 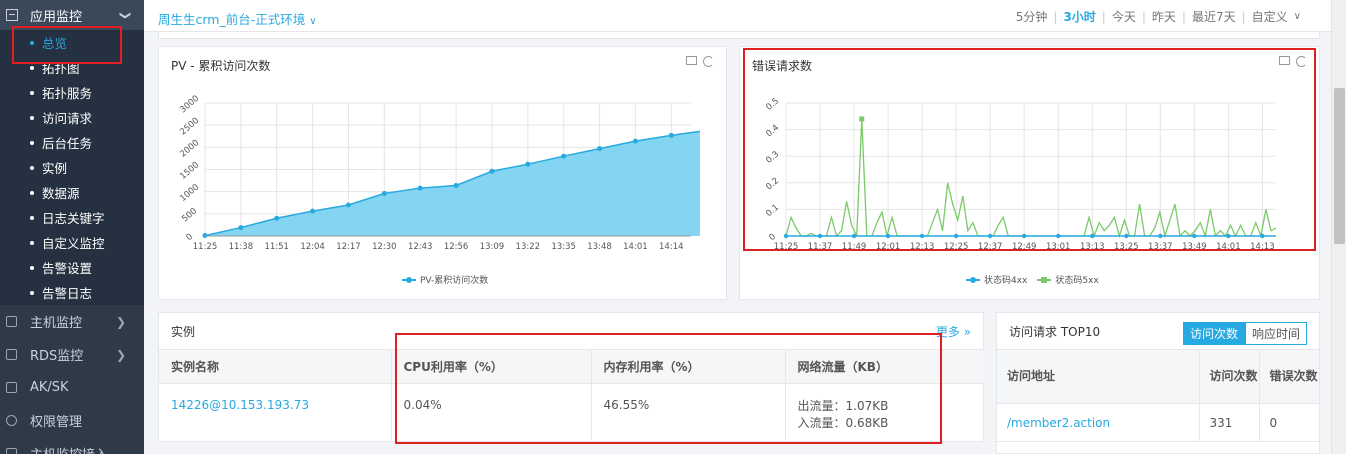 What do you see at coordinates (528, 247) in the screenshot?
I see `x-tick-label: 13:22` at bounding box center [528, 247].